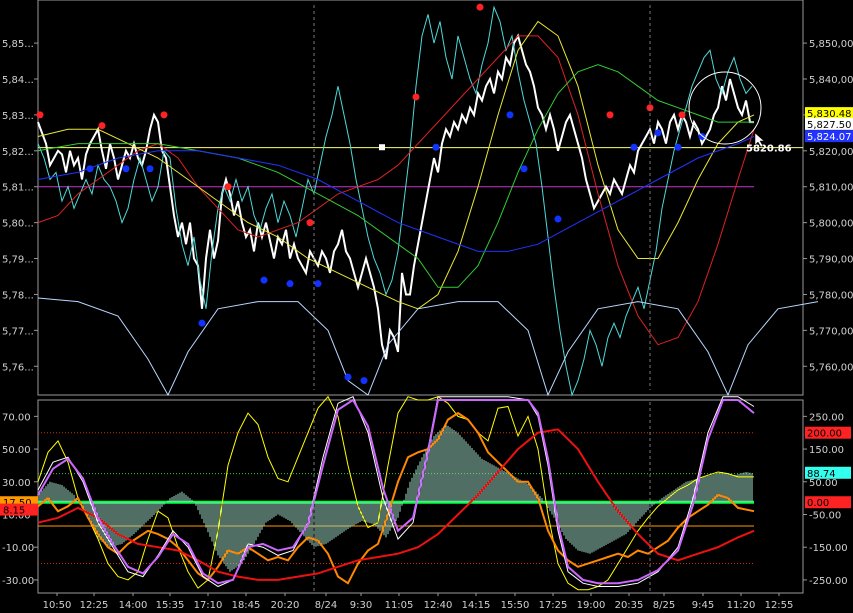 The image size is (853, 613). What do you see at coordinates (428, 347) in the screenshot?
I see `series-line` at bounding box center [428, 347].